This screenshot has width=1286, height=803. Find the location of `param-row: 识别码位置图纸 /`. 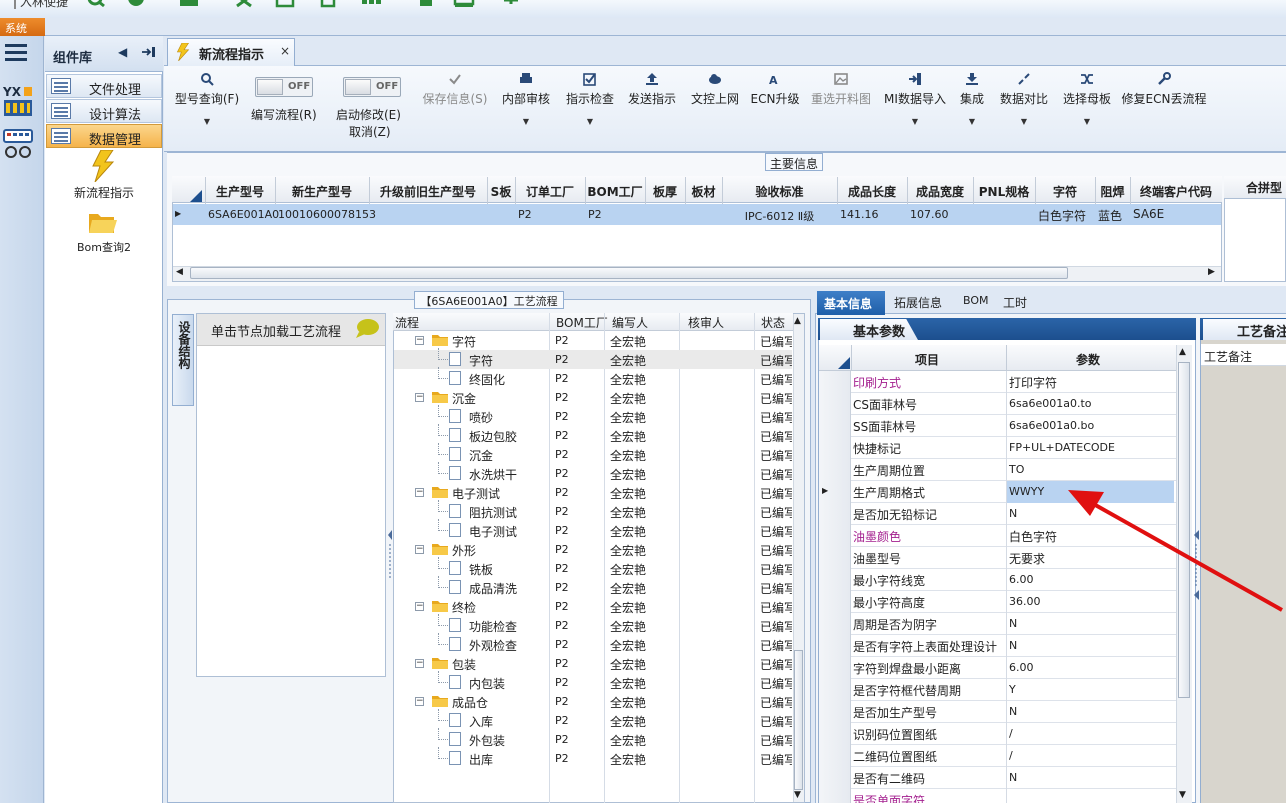

param-row: 识别码位置图纸 / is located at coordinates (997, 734).